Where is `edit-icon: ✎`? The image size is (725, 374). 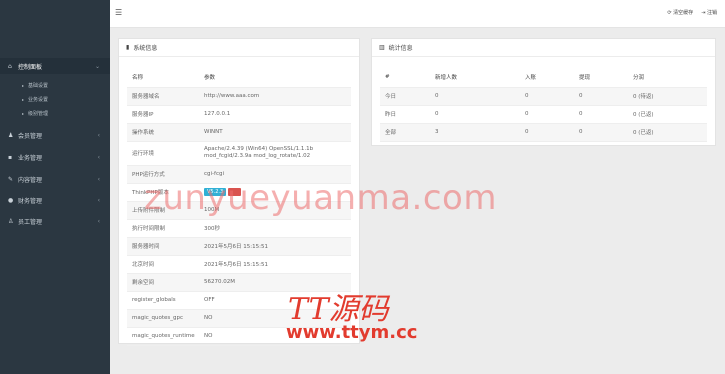 edit-icon: ✎ is located at coordinates (11, 179).